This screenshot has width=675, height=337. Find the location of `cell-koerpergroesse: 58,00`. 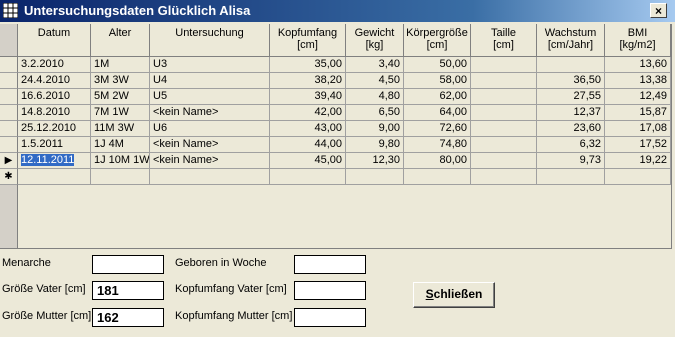

cell-koerpergroesse: 58,00 is located at coordinates (437, 81).